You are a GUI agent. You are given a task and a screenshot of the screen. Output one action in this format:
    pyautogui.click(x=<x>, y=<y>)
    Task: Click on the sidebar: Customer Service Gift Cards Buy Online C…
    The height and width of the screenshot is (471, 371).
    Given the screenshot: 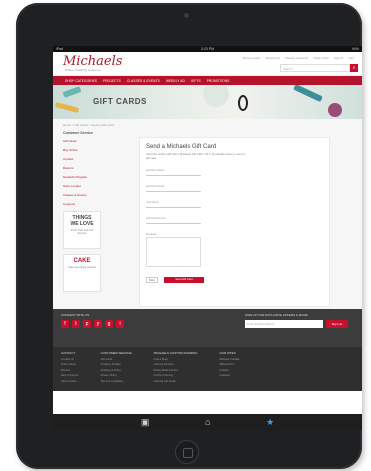 What is the action you would take?
    pyautogui.click(x=84, y=211)
    